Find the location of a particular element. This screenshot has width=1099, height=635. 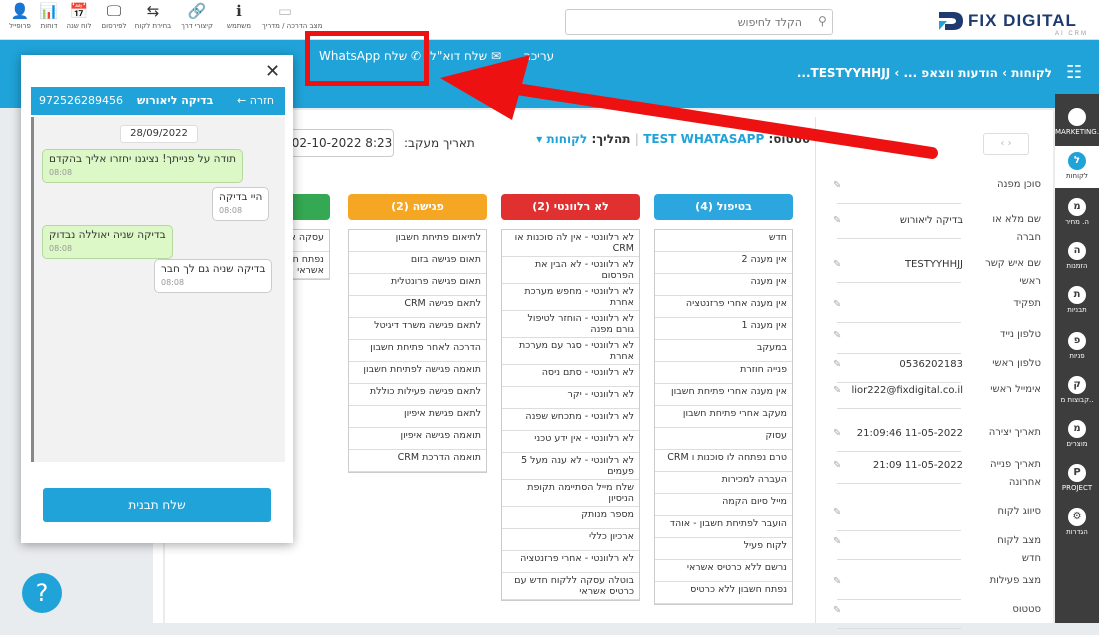

status-option: אין מענה 2 is located at coordinates (723, 263).